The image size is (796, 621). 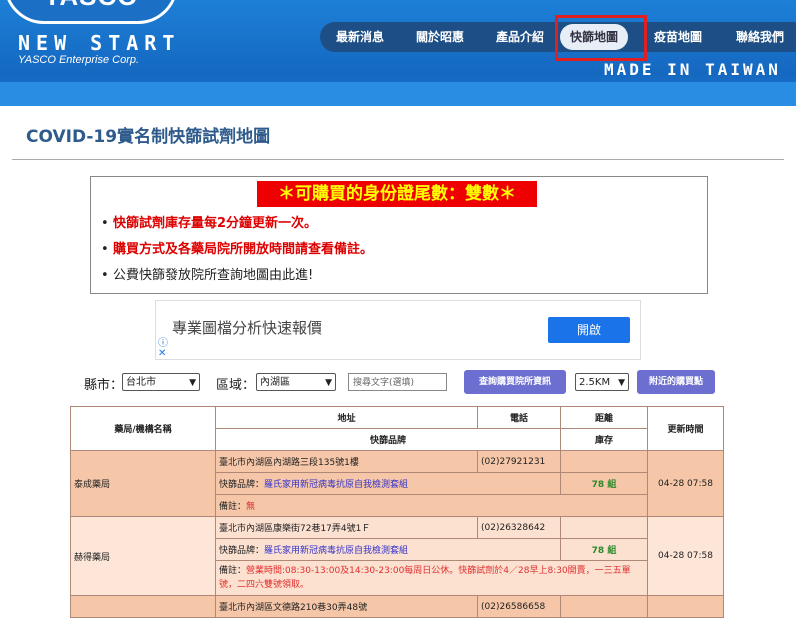 What do you see at coordinates (296, 382) in the screenshot?
I see `district-select: 內湖區 ▼` at bounding box center [296, 382].